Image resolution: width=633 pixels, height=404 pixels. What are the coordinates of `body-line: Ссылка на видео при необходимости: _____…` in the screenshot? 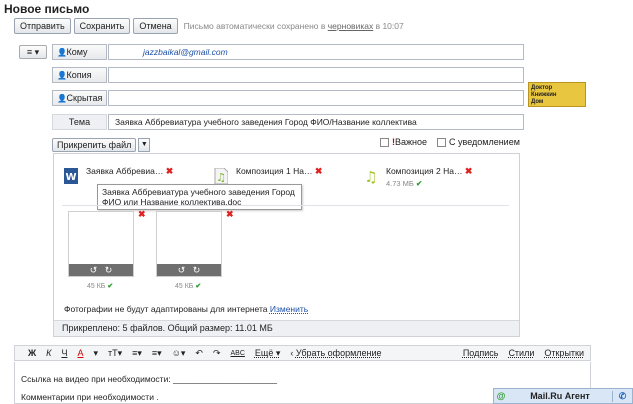 It's located at (149, 379).